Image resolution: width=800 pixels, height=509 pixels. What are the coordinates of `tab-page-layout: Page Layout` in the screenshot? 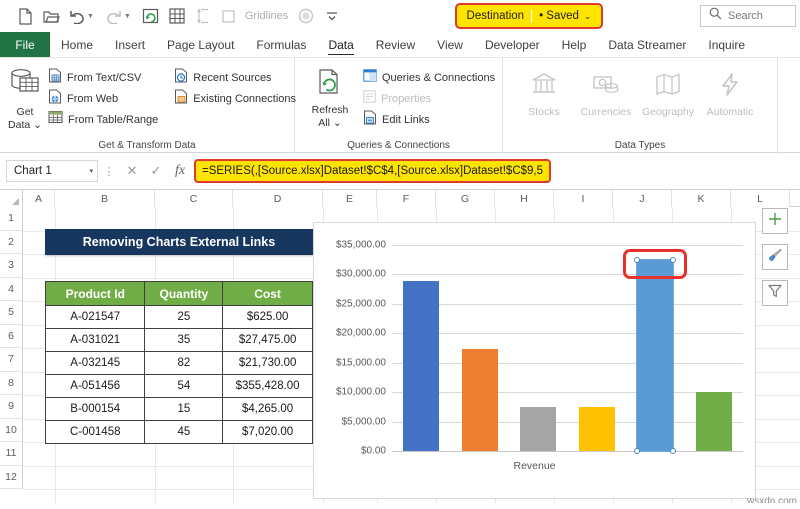 It's located at (200, 44).